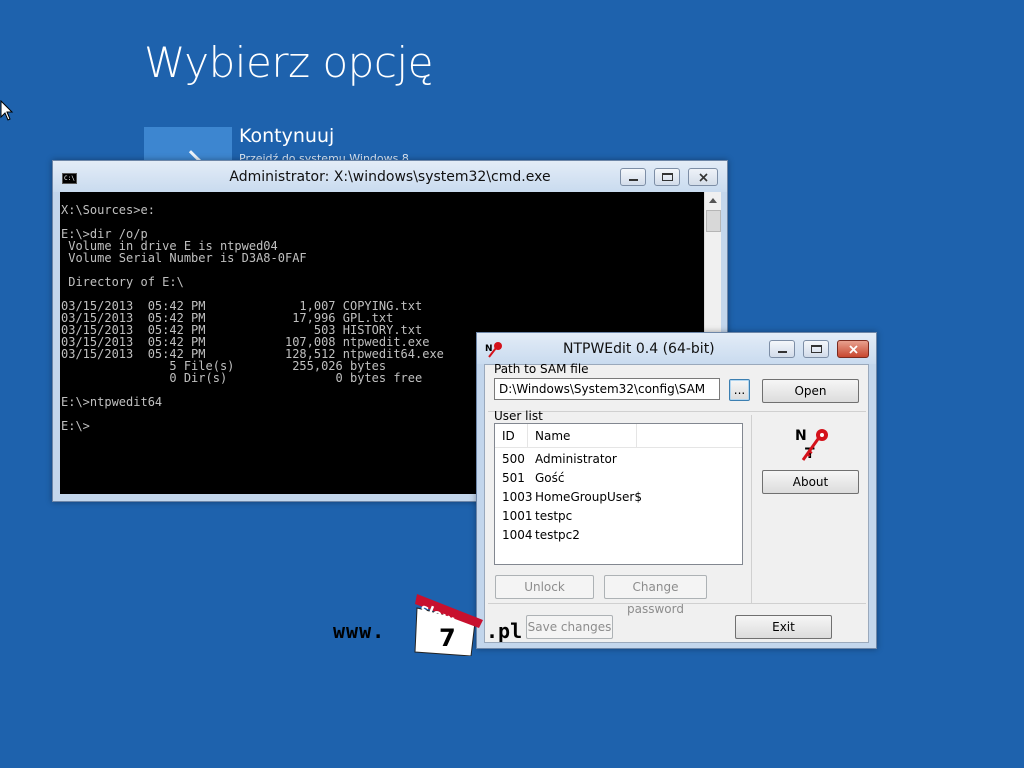  I want to click on watermark: www. slow 7 .pl, so click(428, 626).